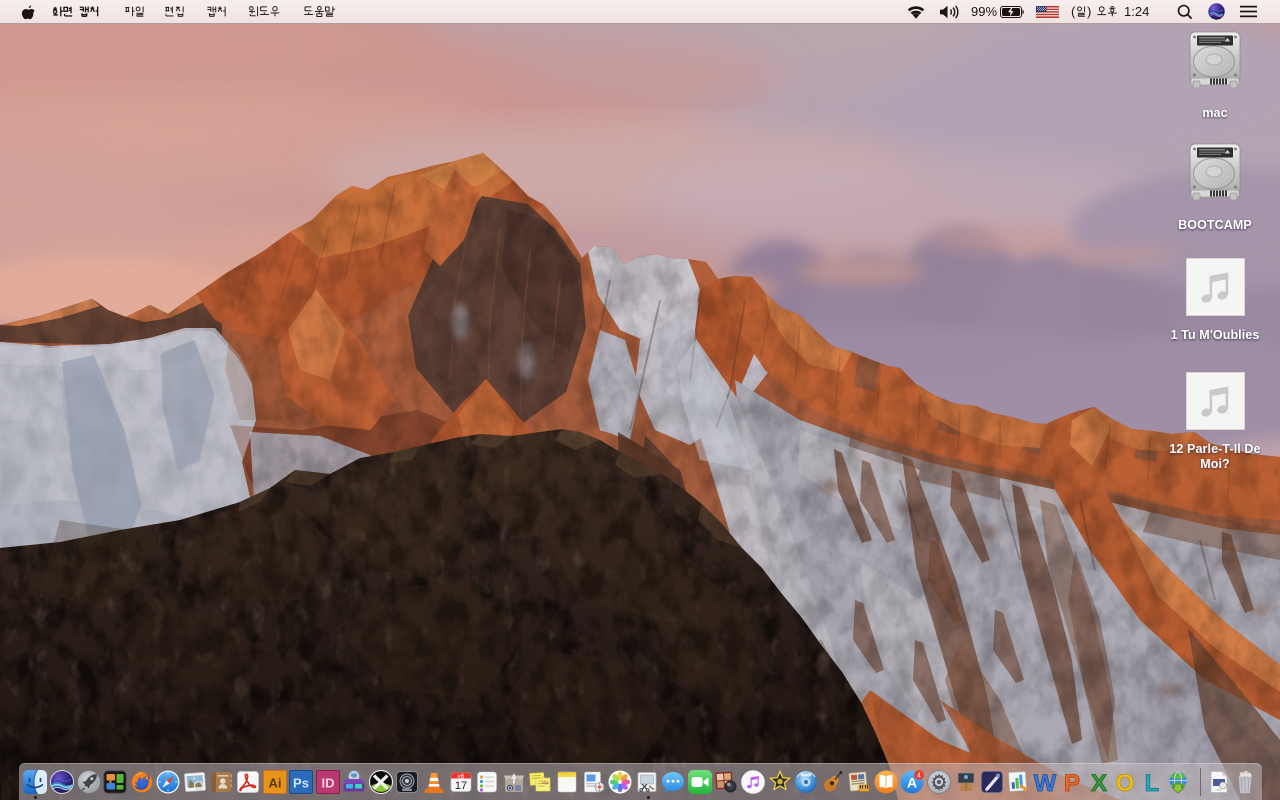 The height and width of the screenshot is (800, 1280). I want to click on svg-text: 4, so click(919, 775).